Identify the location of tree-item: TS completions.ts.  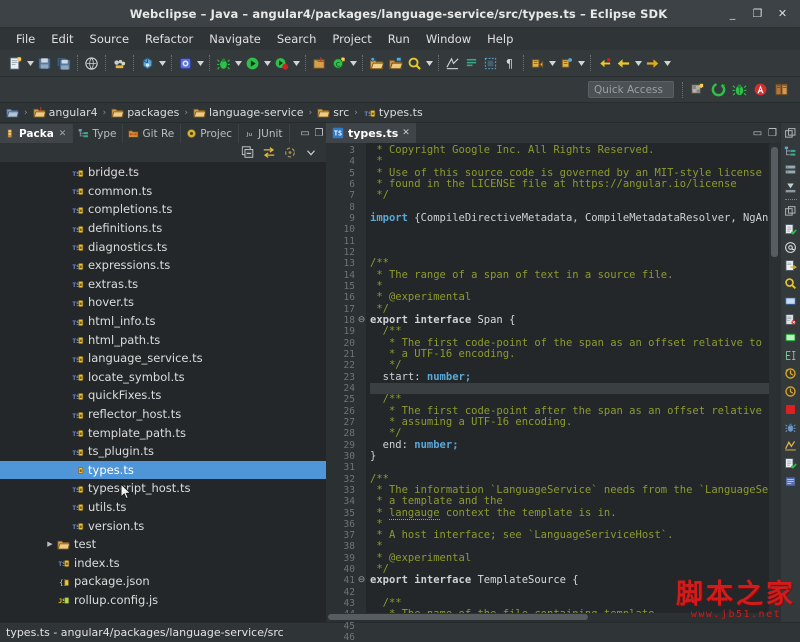
(163, 209).